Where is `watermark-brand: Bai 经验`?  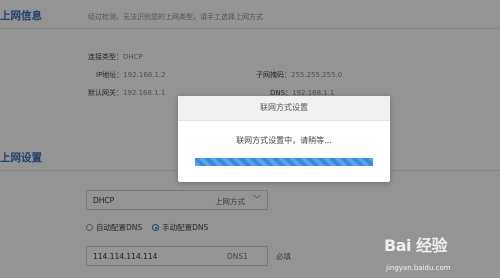 watermark-brand: Bai 经验 is located at coordinates (416, 245).